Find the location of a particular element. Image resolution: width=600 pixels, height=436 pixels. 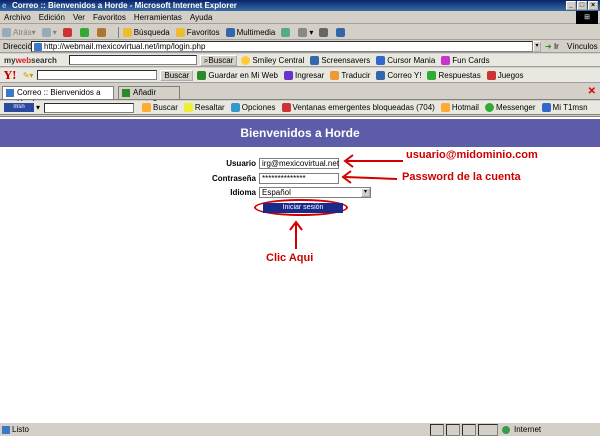

history-button is located at coordinates (286, 32).